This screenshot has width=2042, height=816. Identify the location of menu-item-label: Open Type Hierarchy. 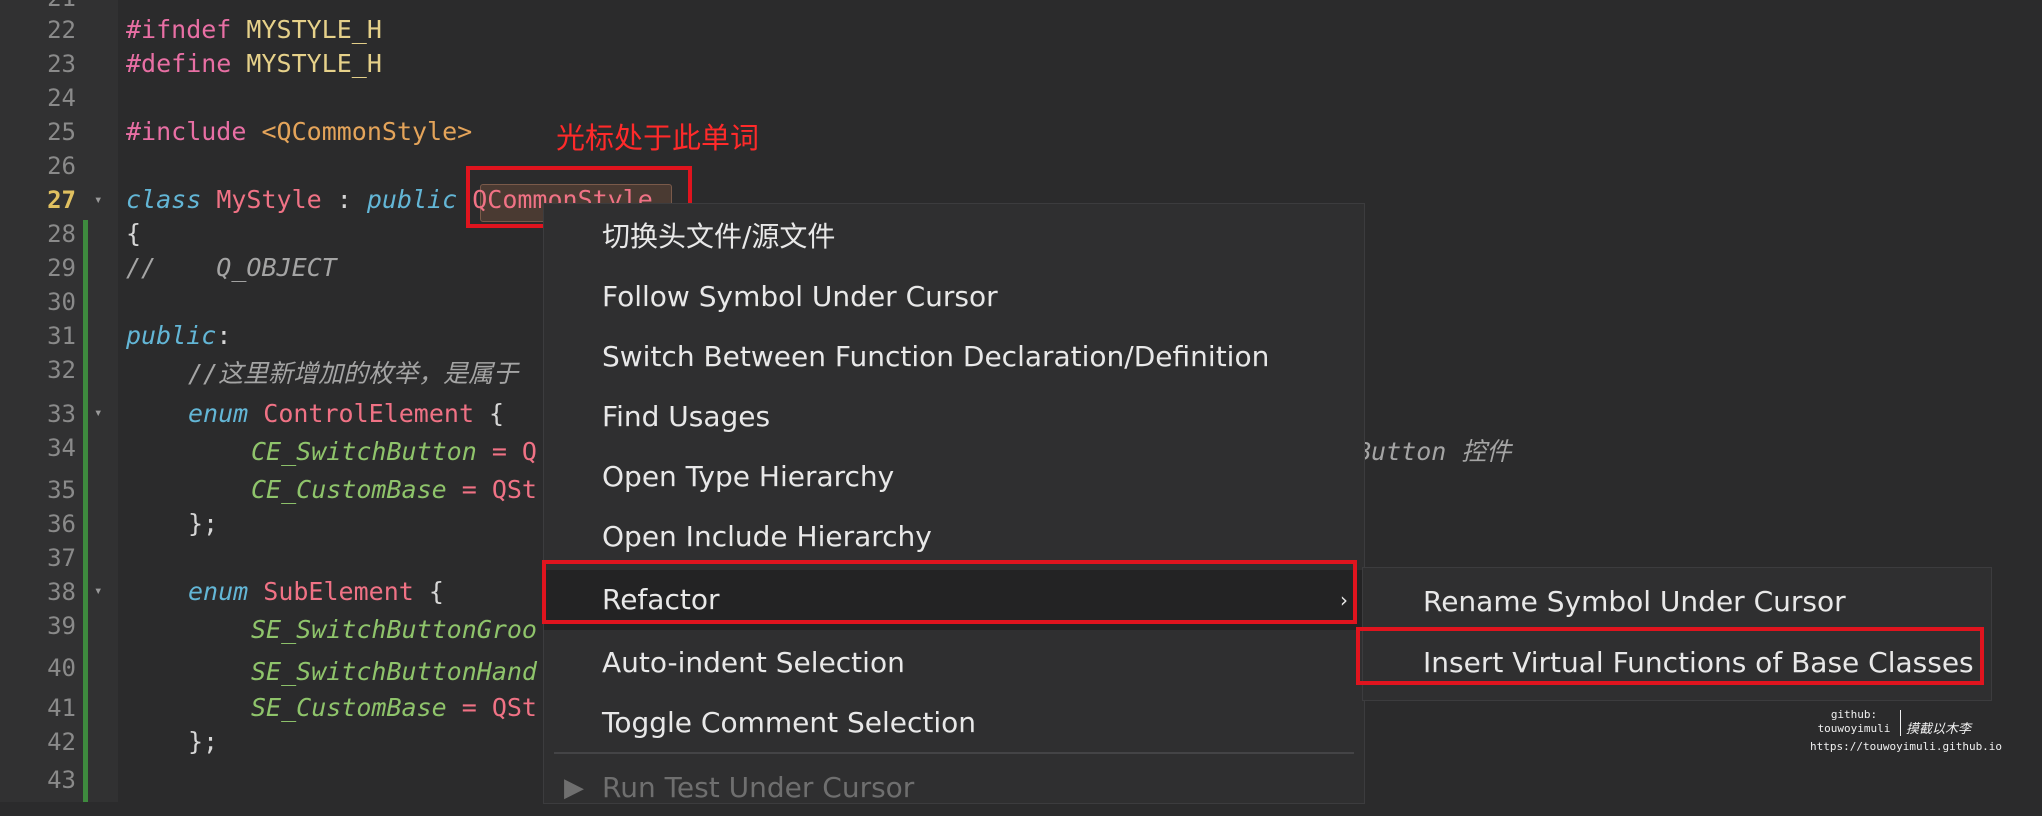
(748, 476).